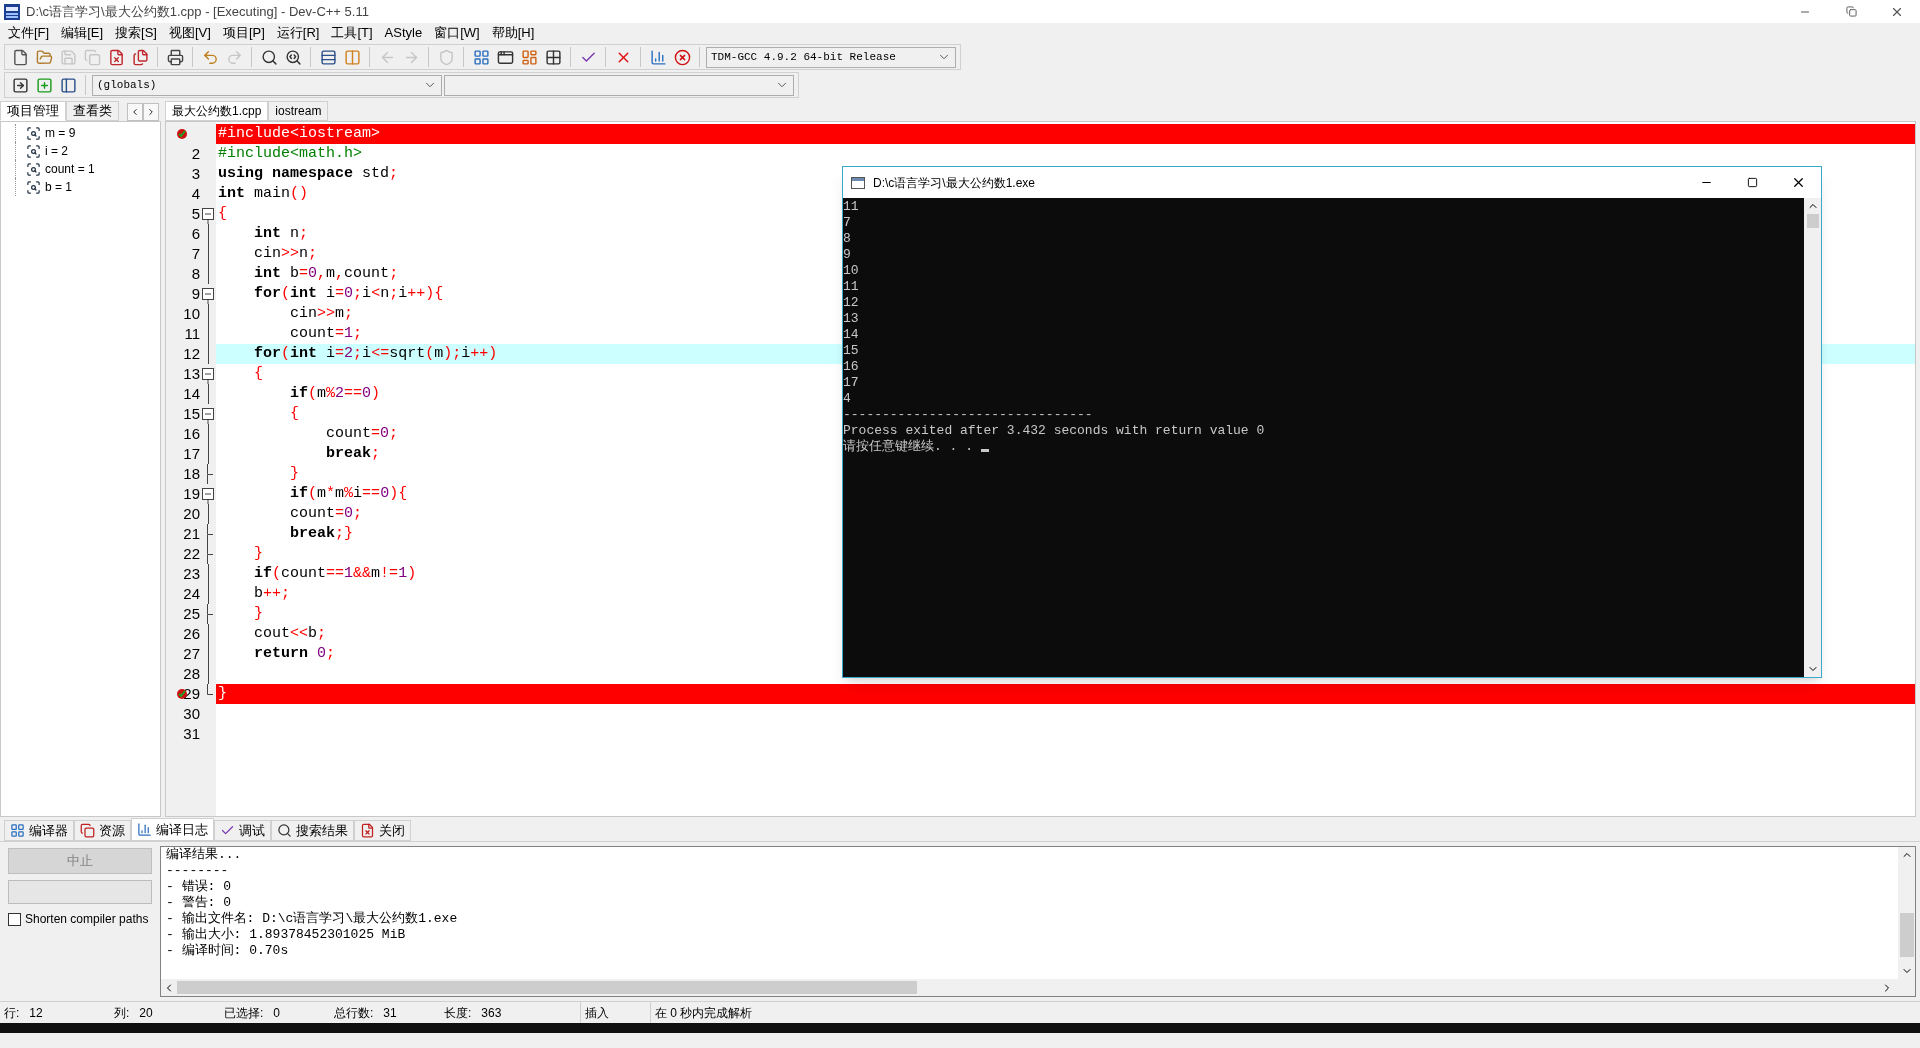 This screenshot has height=1048, width=1920. I want to click on horizontal-scrollbar, so click(1038, 987).